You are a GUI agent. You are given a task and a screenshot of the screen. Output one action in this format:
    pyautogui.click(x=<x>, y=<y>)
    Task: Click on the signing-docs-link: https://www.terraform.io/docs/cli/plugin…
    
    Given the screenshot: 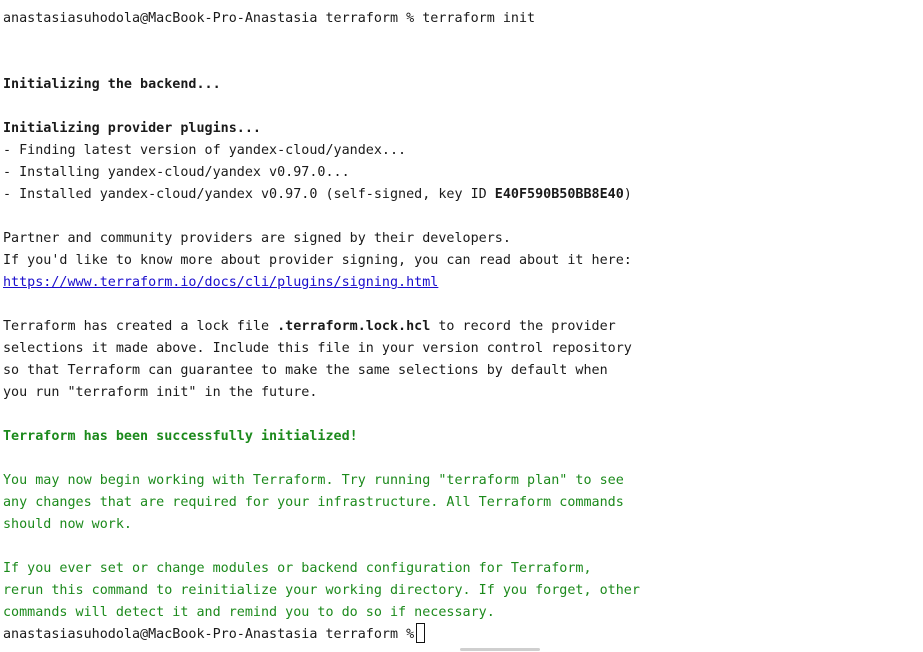 What is the action you would take?
    pyautogui.click(x=220, y=283)
    